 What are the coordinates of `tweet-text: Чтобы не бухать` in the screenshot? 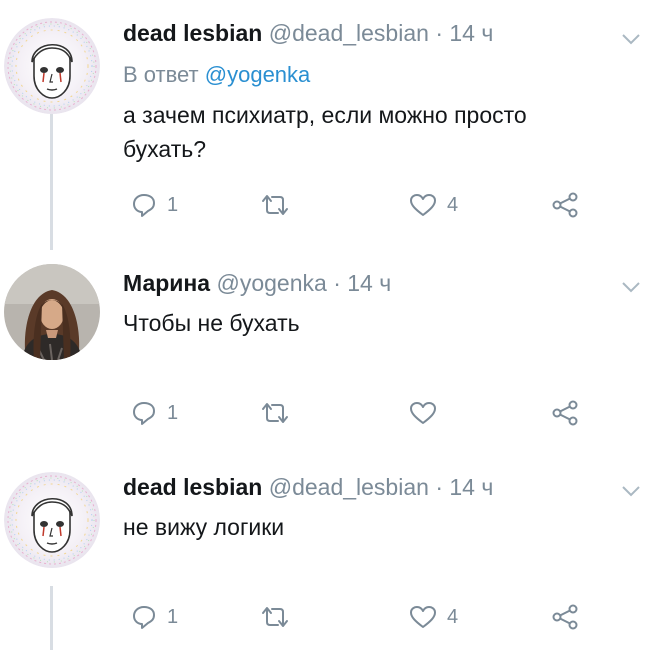 It's located at (211, 323).